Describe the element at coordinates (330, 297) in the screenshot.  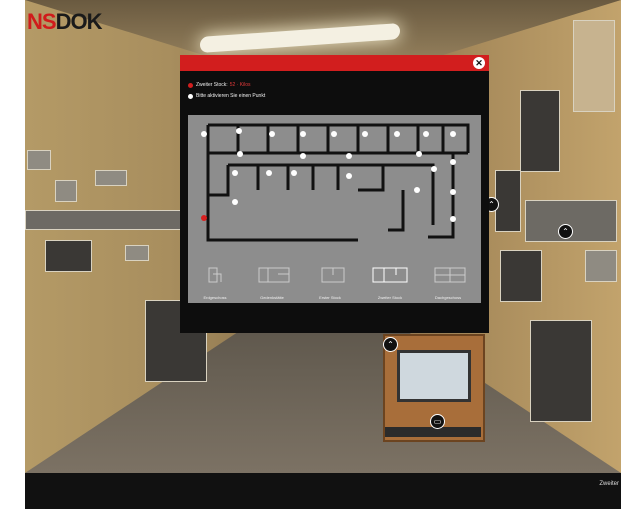
I see `floor-label: Erster Stock` at that location.